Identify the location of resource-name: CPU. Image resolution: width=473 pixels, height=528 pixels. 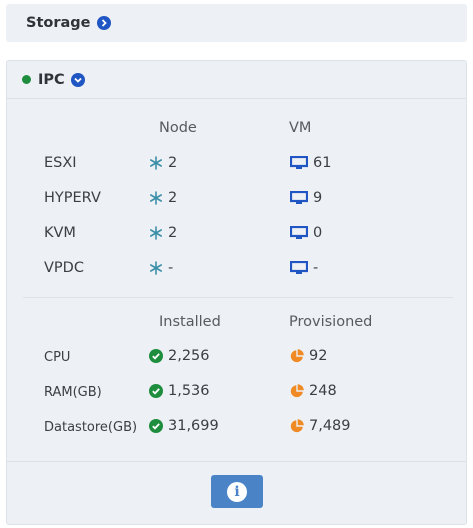
(57, 357).